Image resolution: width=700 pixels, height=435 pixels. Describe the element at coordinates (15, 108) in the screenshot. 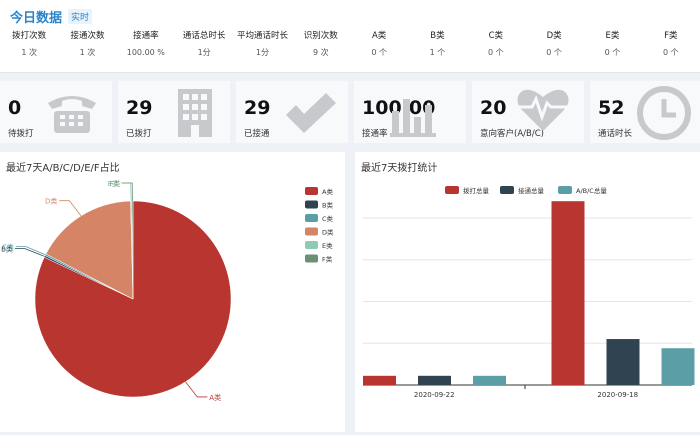

I see `card-value: 0` at that location.